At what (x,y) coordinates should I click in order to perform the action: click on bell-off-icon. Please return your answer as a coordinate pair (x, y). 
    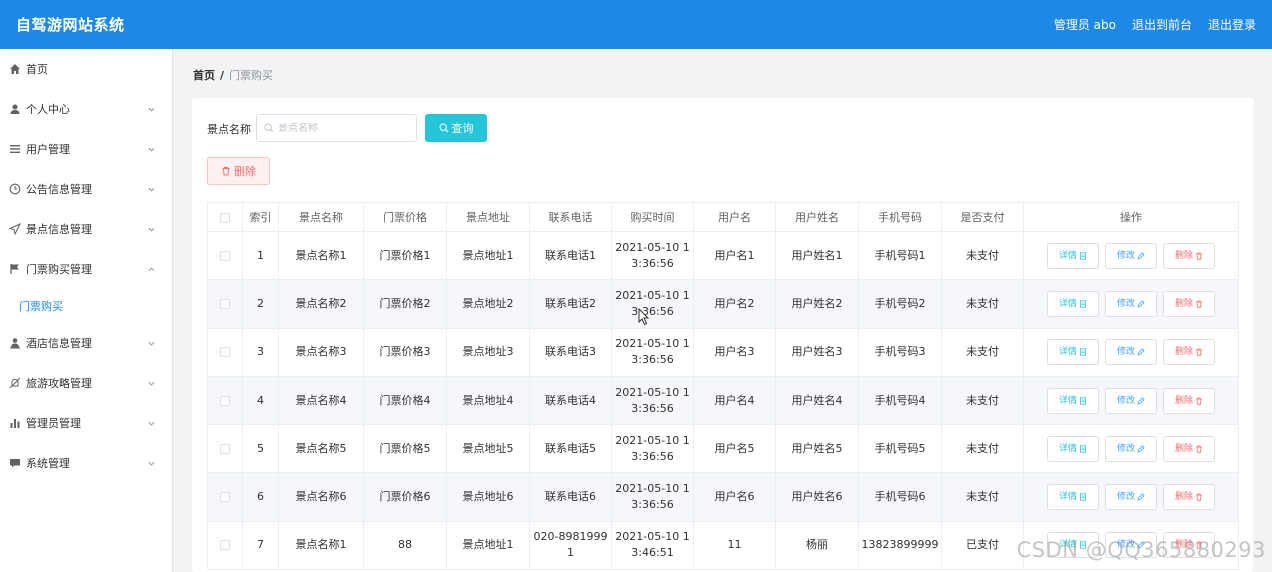
    Looking at the image, I should click on (14, 383).